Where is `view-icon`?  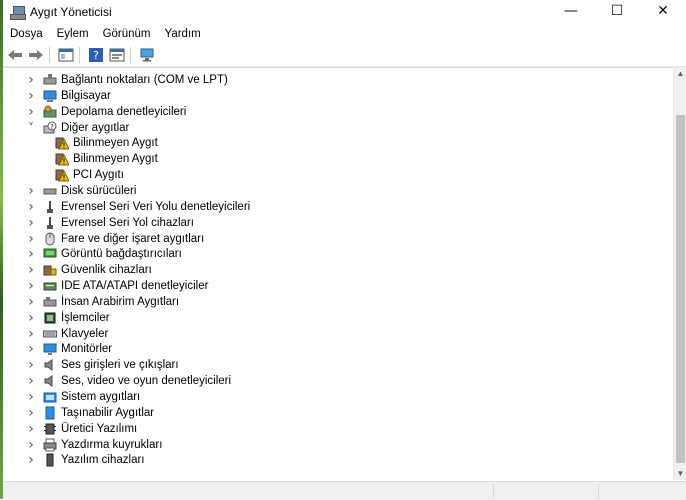 view-icon is located at coordinates (66, 55).